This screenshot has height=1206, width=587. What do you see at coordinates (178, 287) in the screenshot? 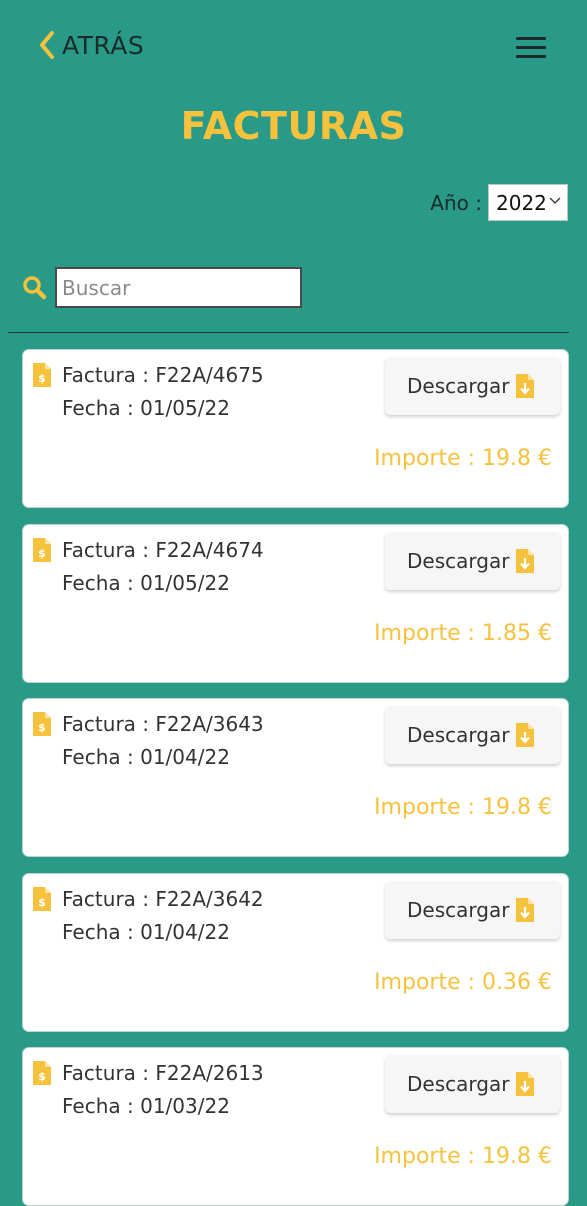
I see `search-input` at bounding box center [178, 287].